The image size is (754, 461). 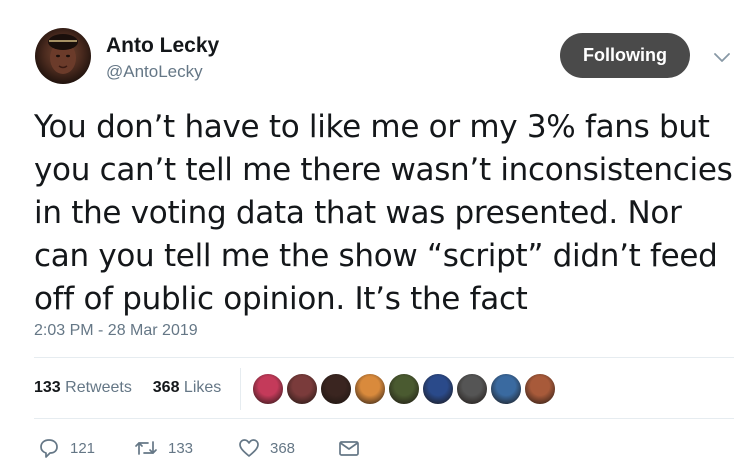 I want to click on reply-count: 121, so click(x=83, y=448).